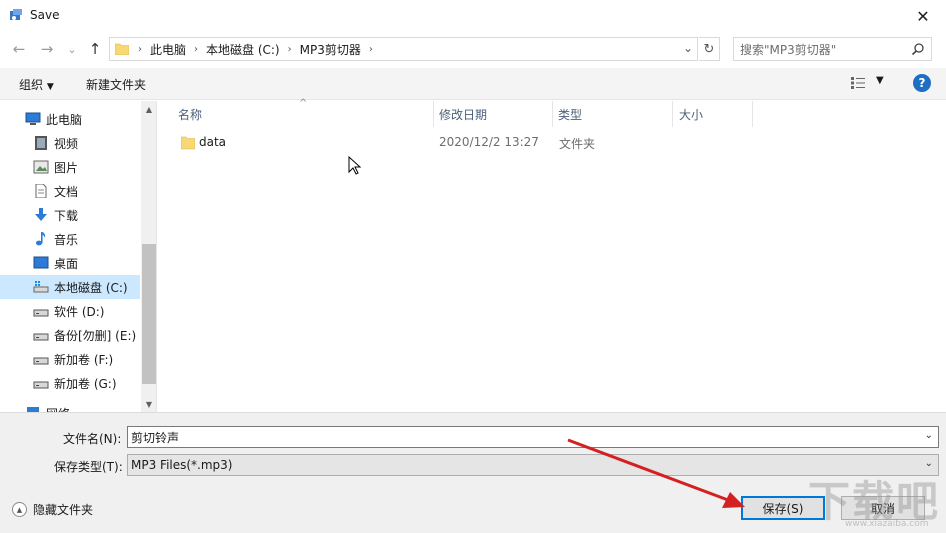 The height and width of the screenshot is (533, 946). I want to click on column-header-name: 名称, so click(296, 114).